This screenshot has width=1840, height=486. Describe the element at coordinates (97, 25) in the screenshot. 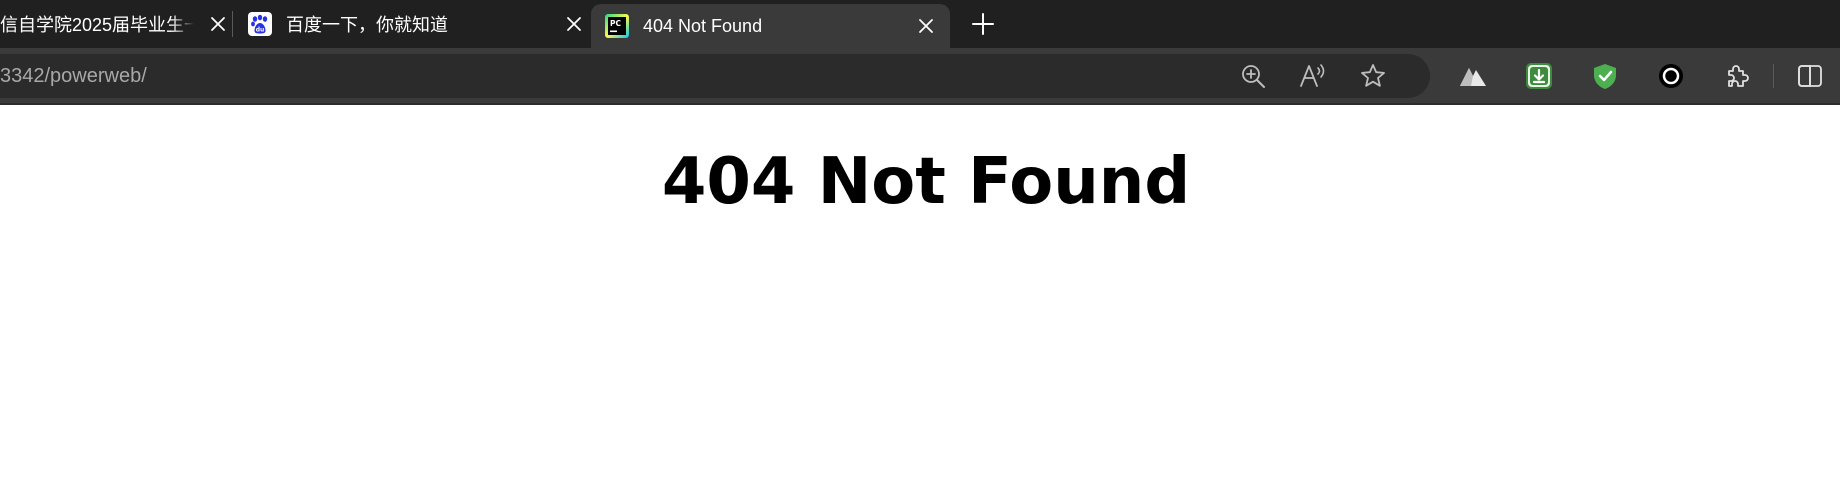

I see `tab-title: 信自学院2025届毕业生一` at that location.